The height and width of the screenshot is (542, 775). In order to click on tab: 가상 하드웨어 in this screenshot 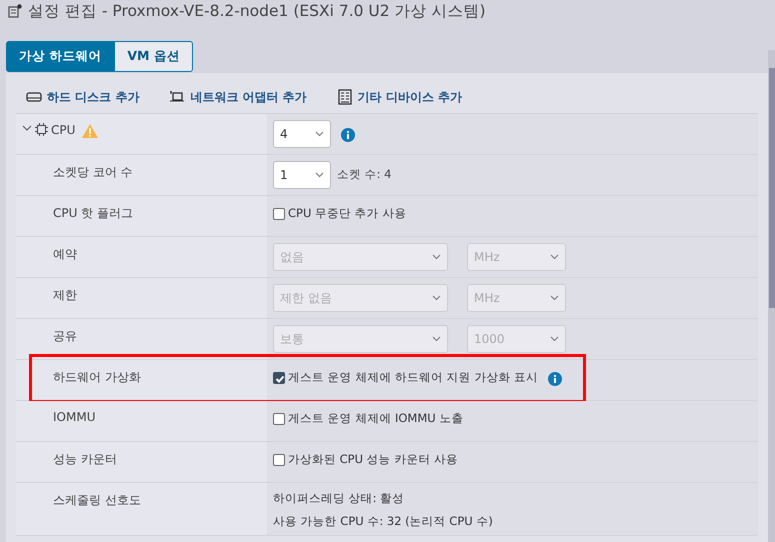, I will do `click(60, 56)`.